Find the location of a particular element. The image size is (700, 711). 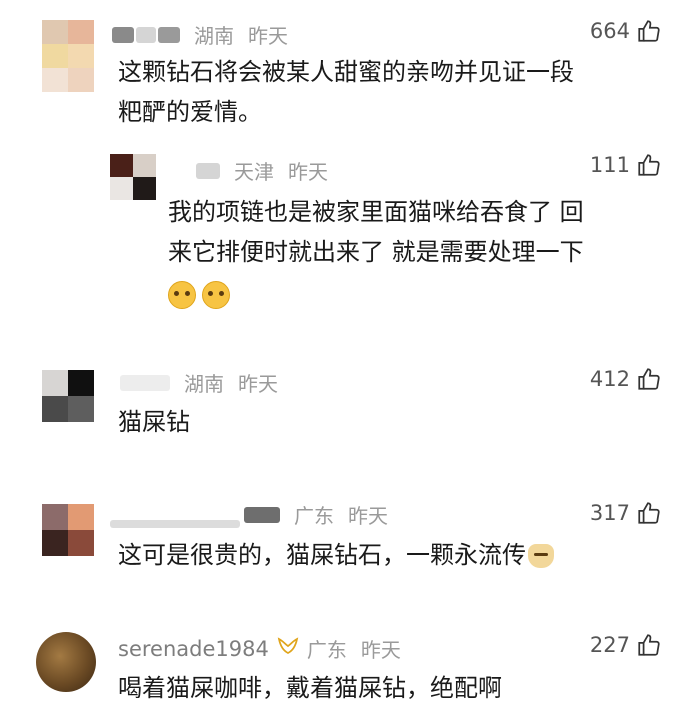

like-button: 317 is located at coordinates (626, 513).